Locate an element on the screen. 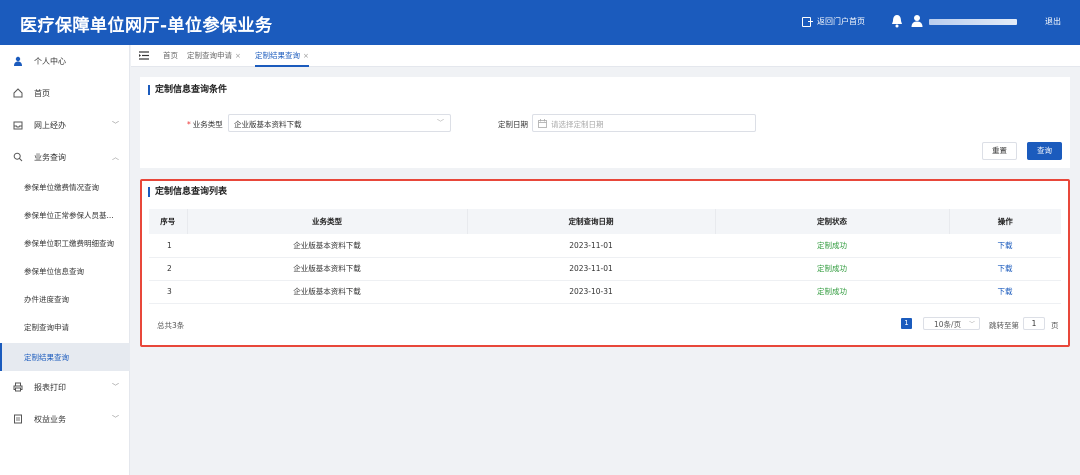  page-size-select: 10条/页 ﹀ is located at coordinates (951, 323).